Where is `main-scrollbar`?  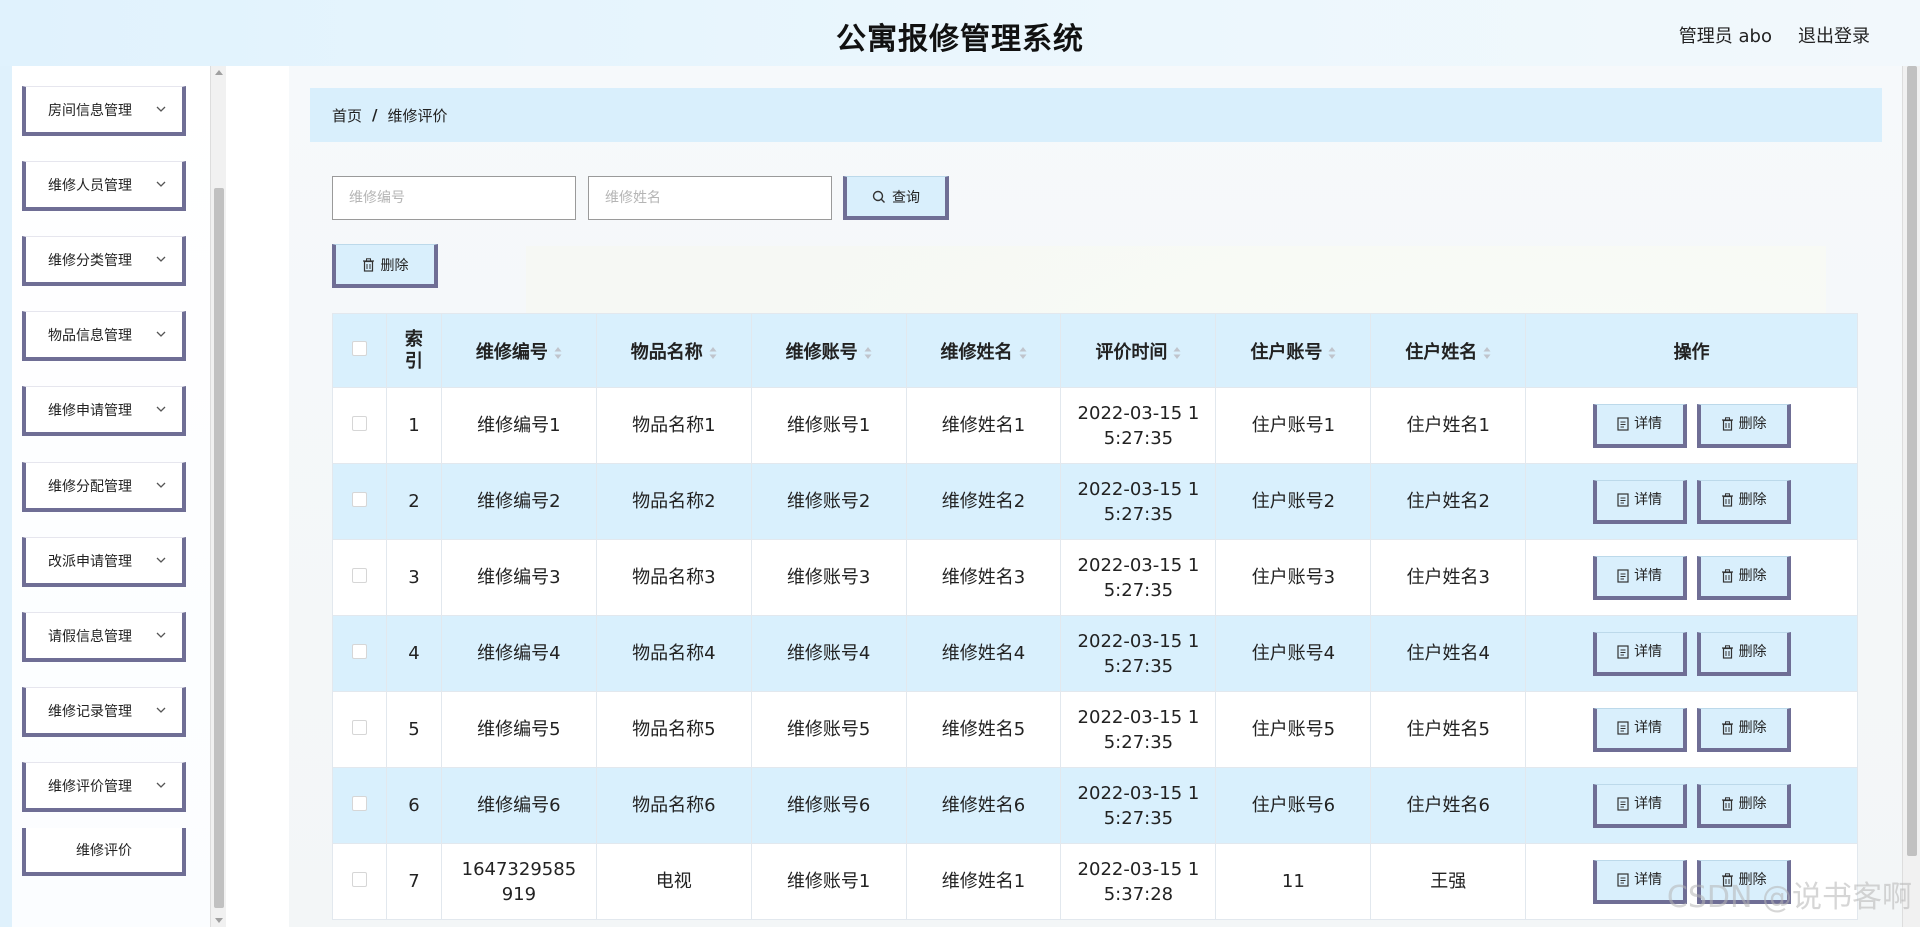
main-scrollbar is located at coordinates (1911, 496).